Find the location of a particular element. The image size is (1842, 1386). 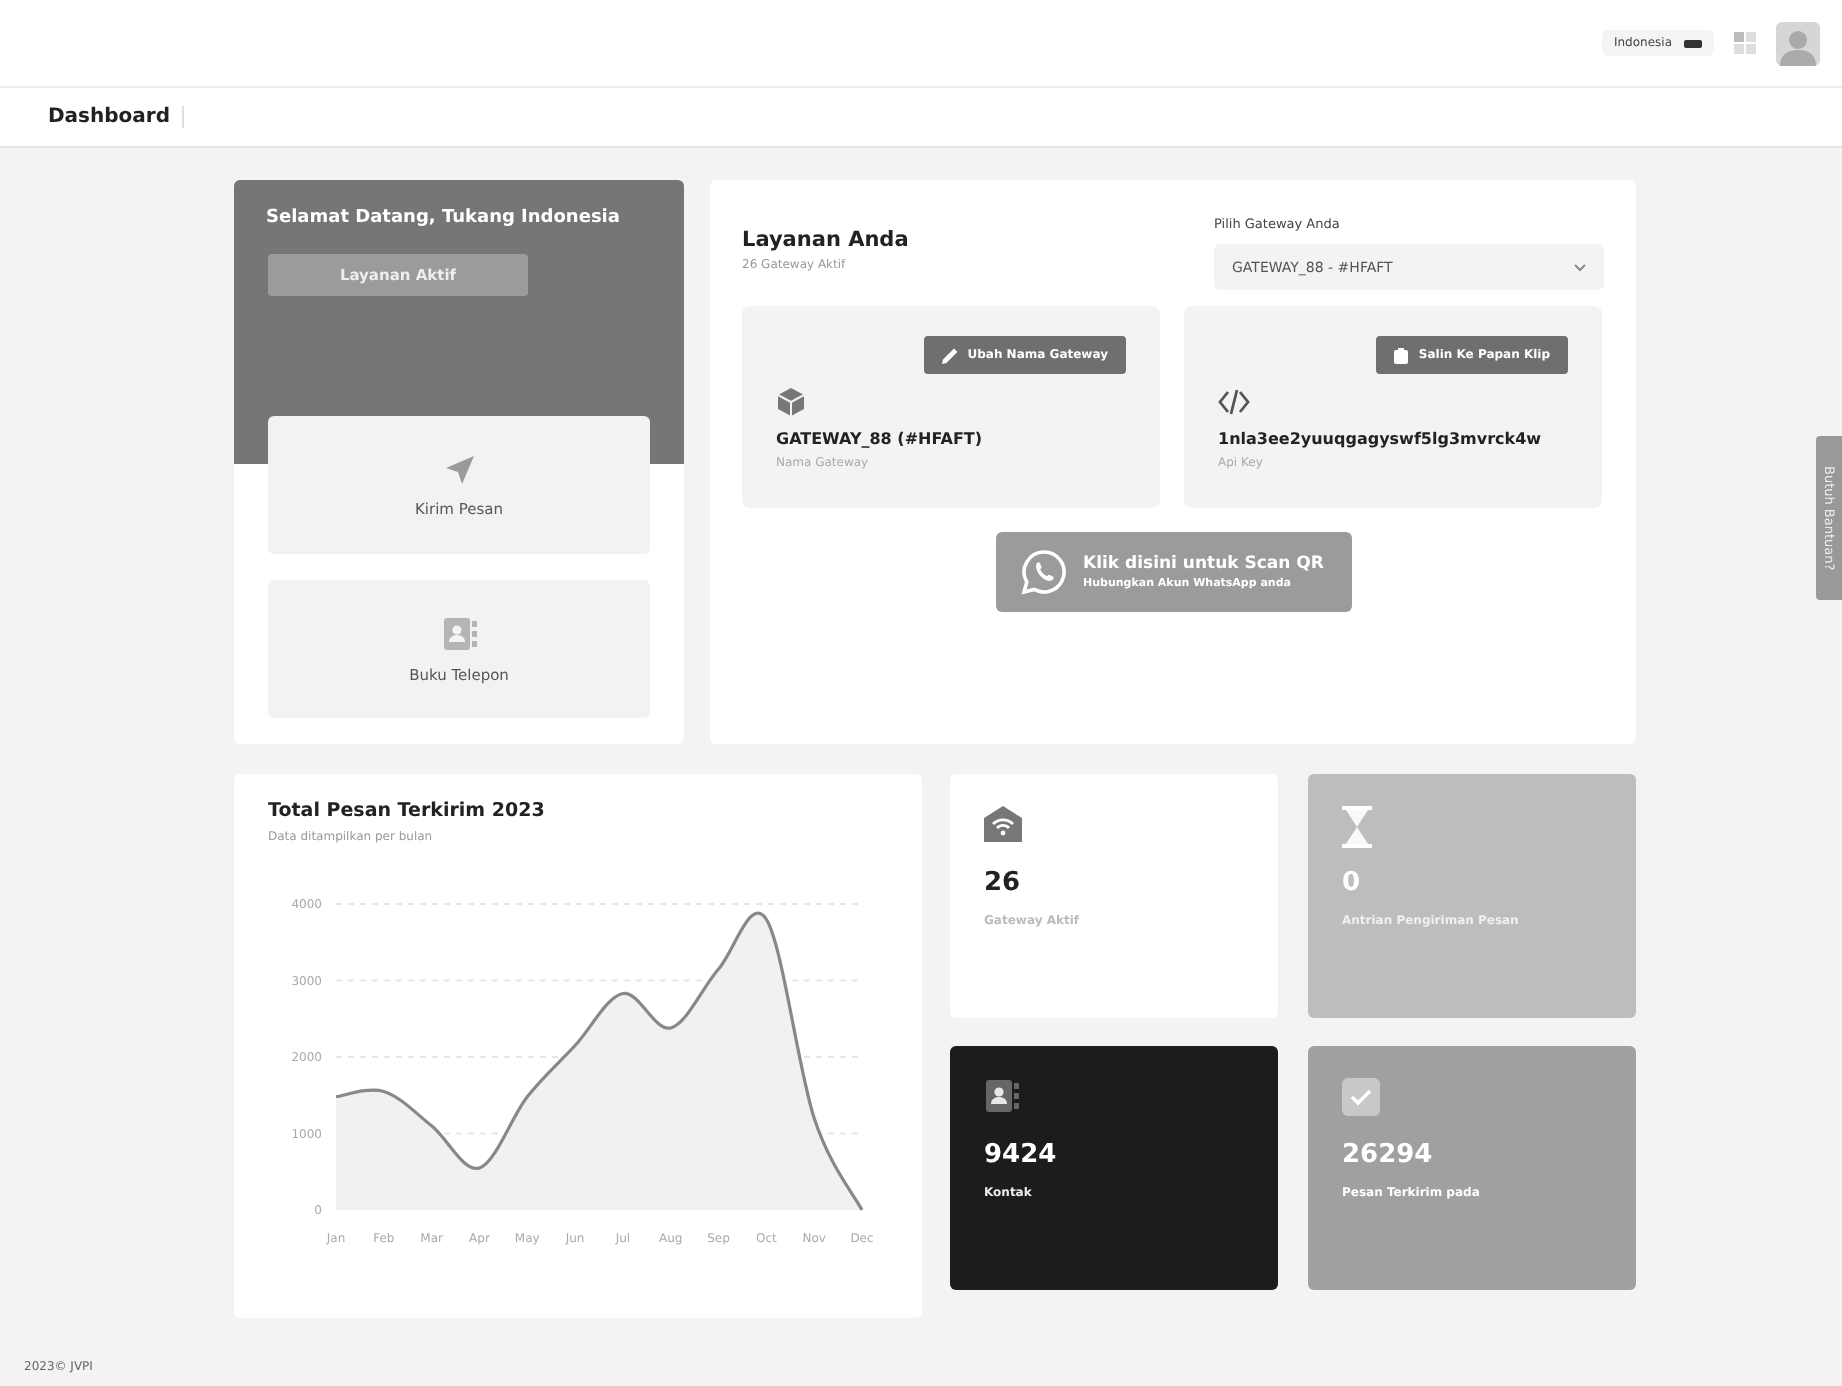

house-wifi-icon is located at coordinates (1003, 824).